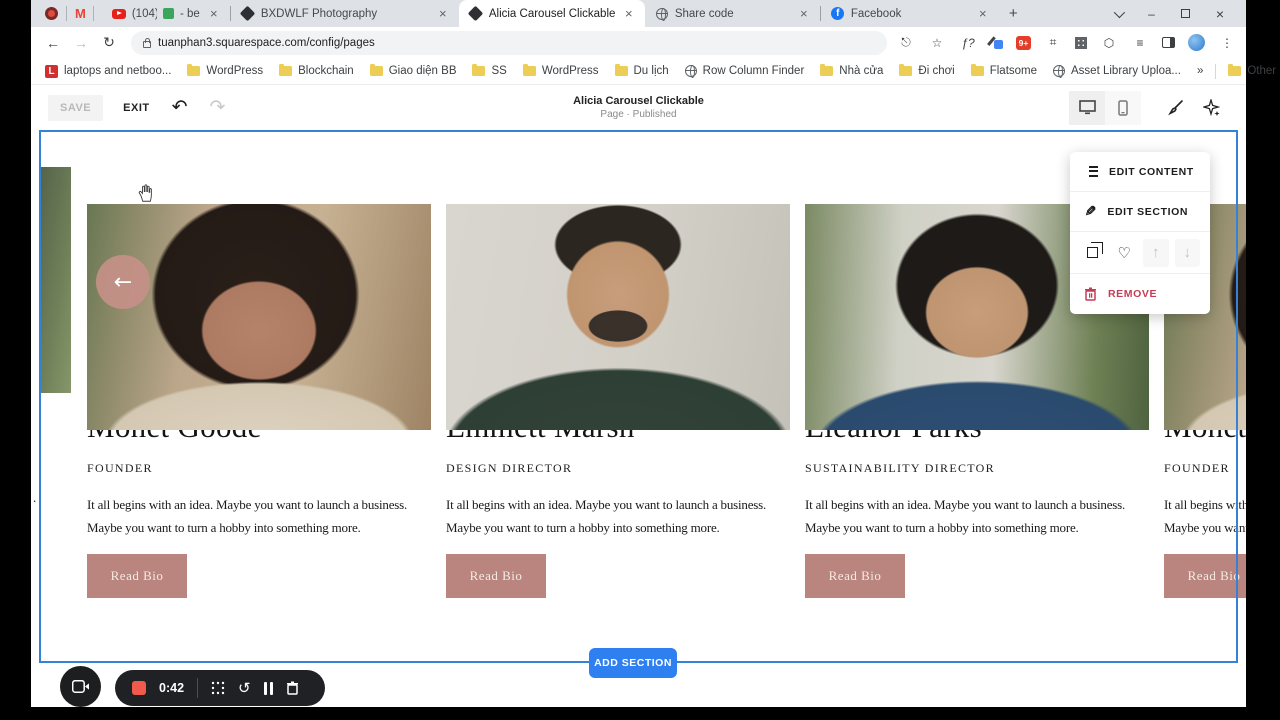 This screenshot has width=1280, height=720. Describe the element at coordinates (80, 13) in the screenshot. I see `gmail-pinned-tab-icon: M` at that location.